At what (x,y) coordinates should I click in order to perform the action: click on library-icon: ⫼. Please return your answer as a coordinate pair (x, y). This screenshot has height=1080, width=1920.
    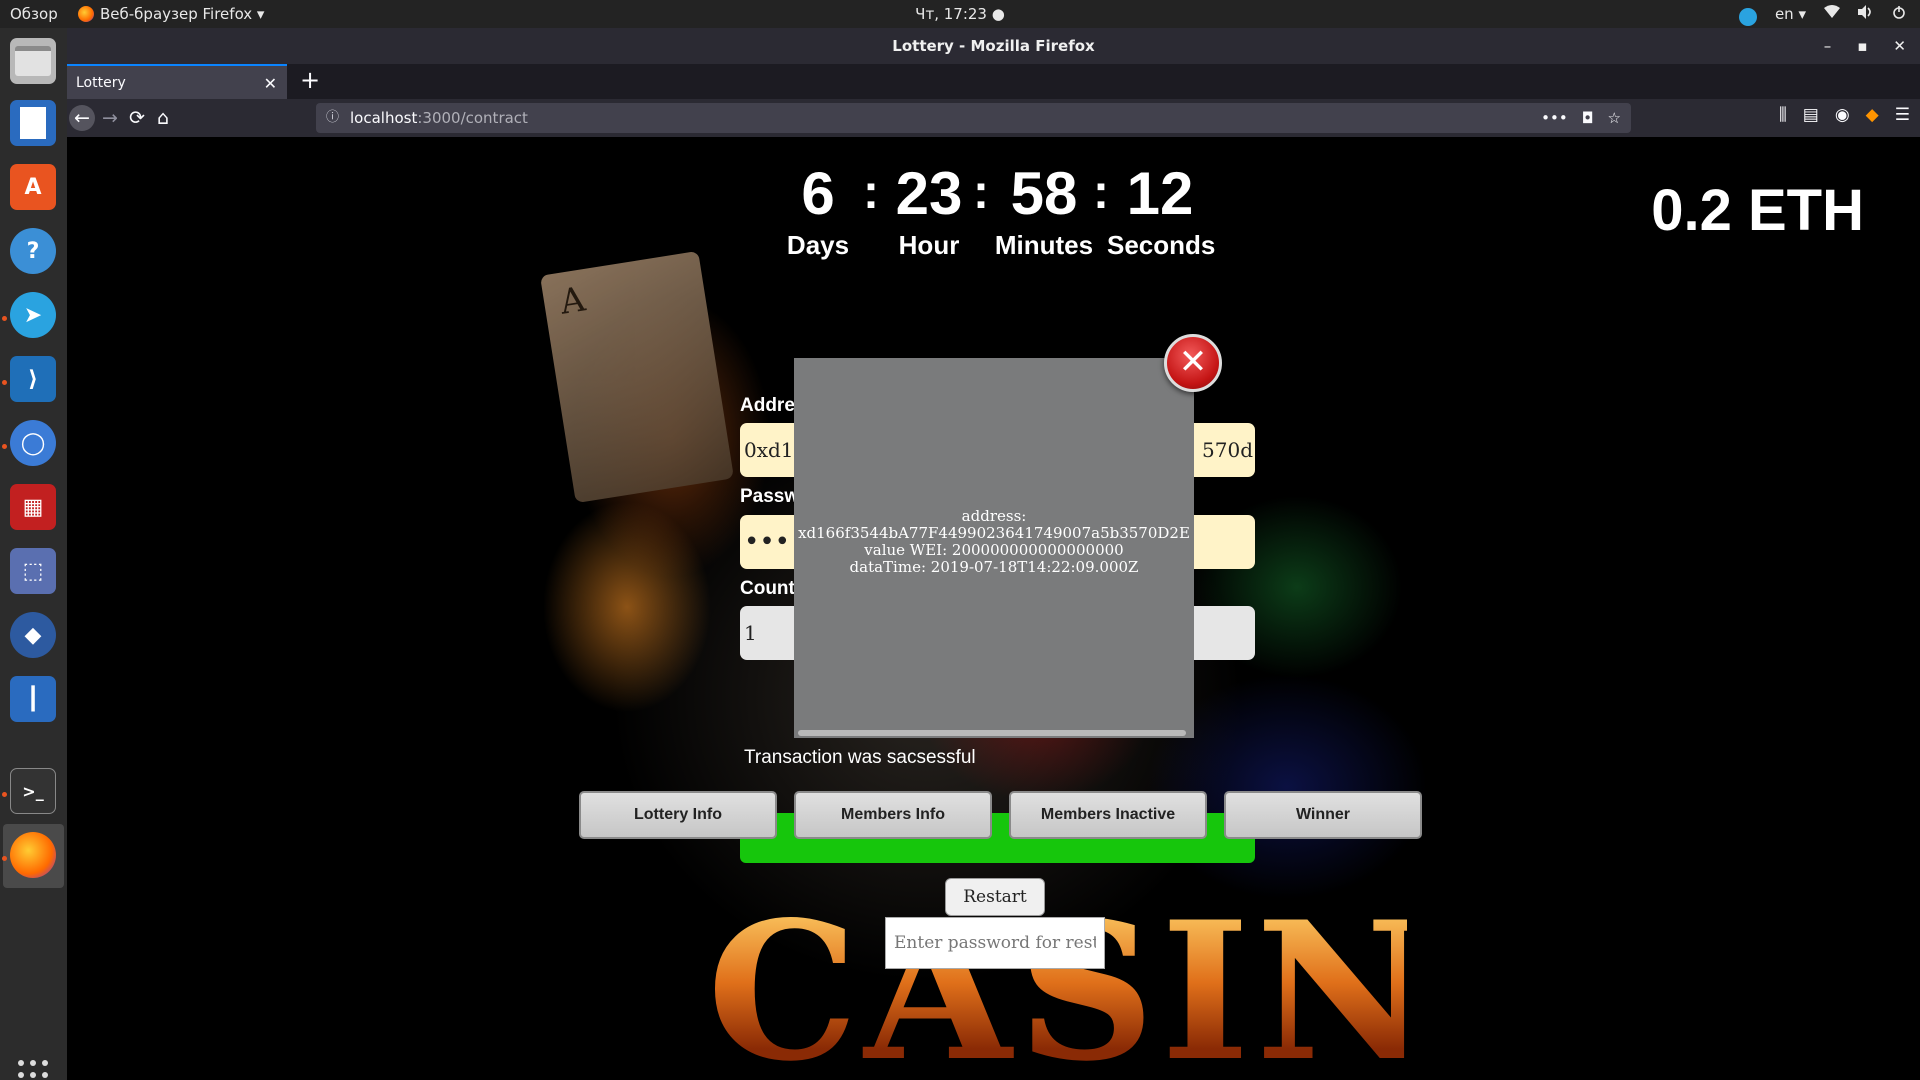
    Looking at the image, I should click on (1783, 115).